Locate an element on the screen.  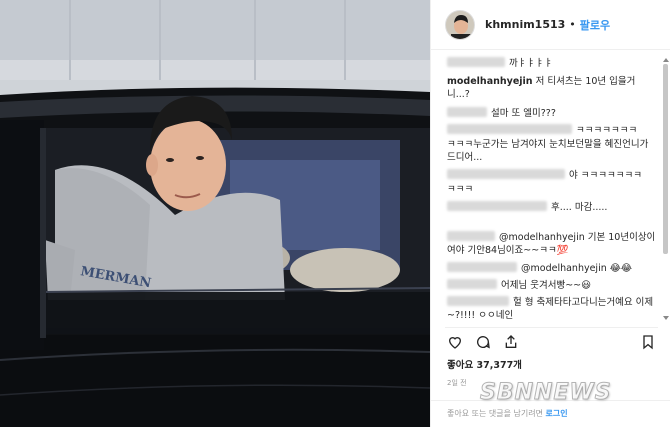
scroll-up-icon is located at coordinates (666, 60).